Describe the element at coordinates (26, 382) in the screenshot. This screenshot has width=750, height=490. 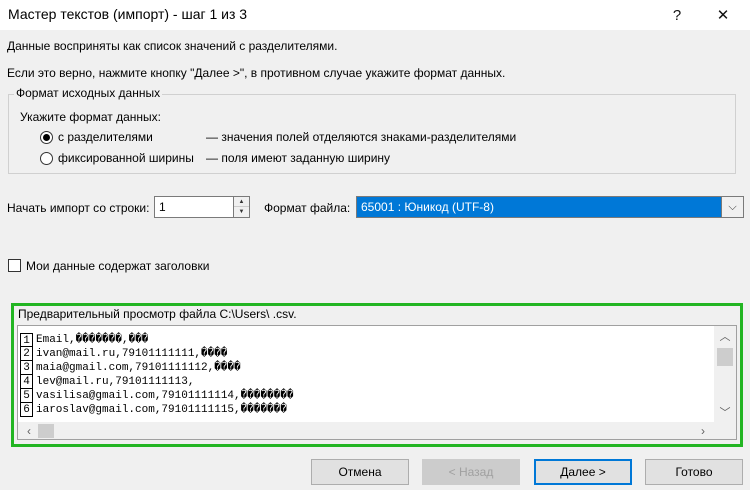
I see `preview-row-number: 4` at that location.